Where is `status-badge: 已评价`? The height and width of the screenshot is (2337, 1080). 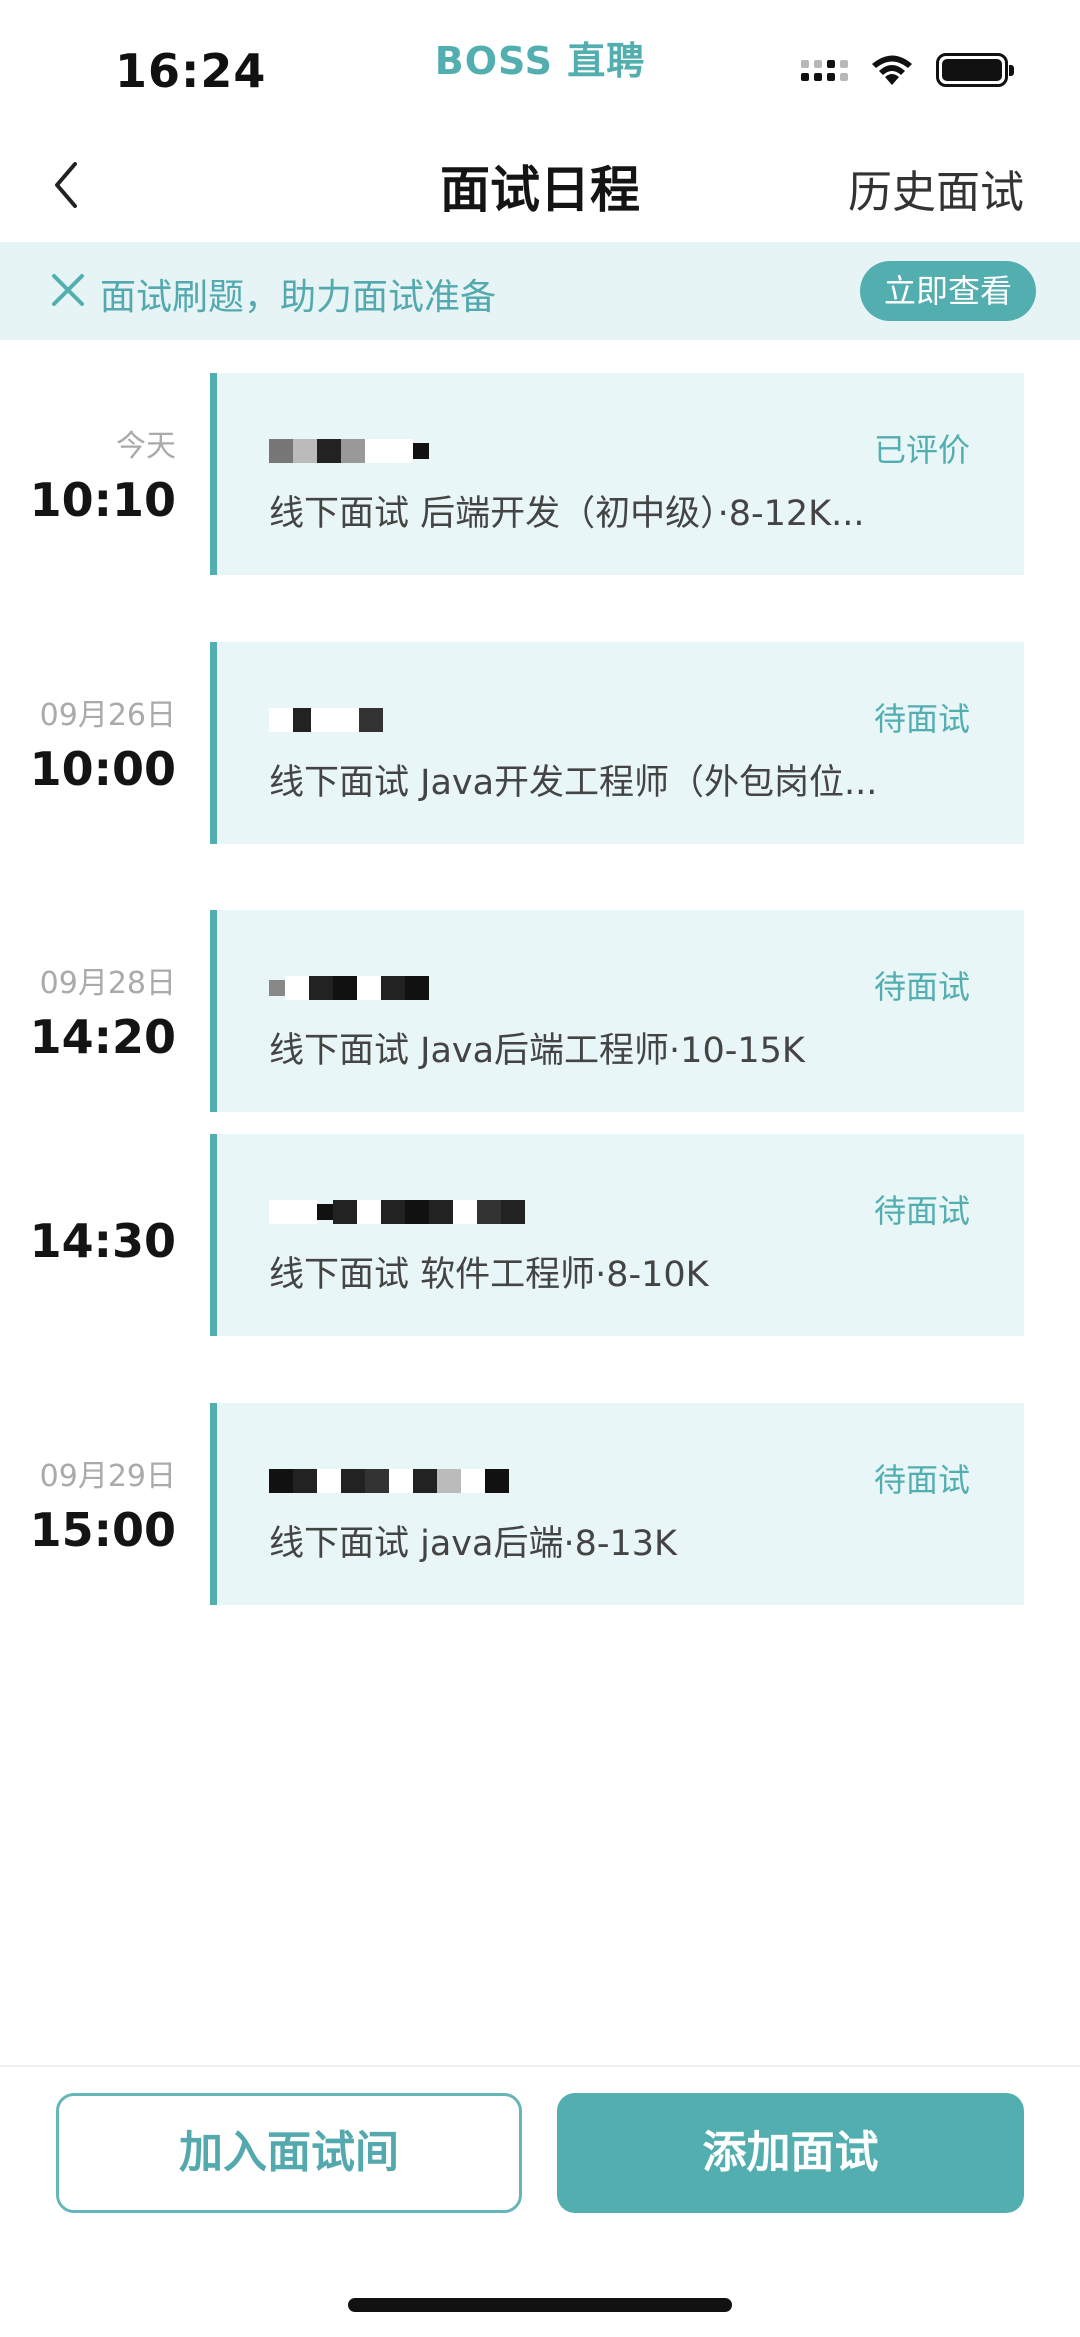 status-badge: 已评价 is located at coordinates (921, 450).